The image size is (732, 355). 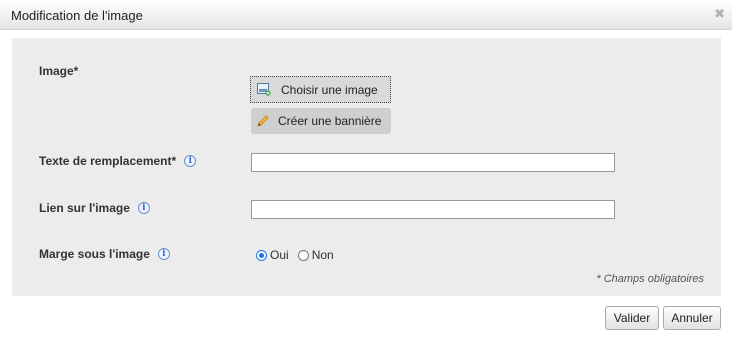 I want to click on validate-button: Valider, so click(x=632, y=318).